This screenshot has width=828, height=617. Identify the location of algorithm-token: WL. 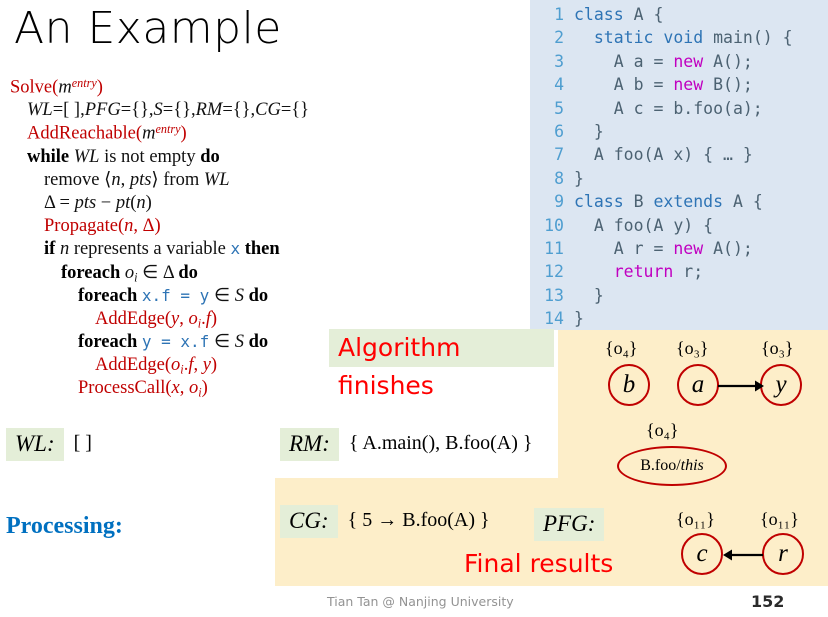
(40, 110).